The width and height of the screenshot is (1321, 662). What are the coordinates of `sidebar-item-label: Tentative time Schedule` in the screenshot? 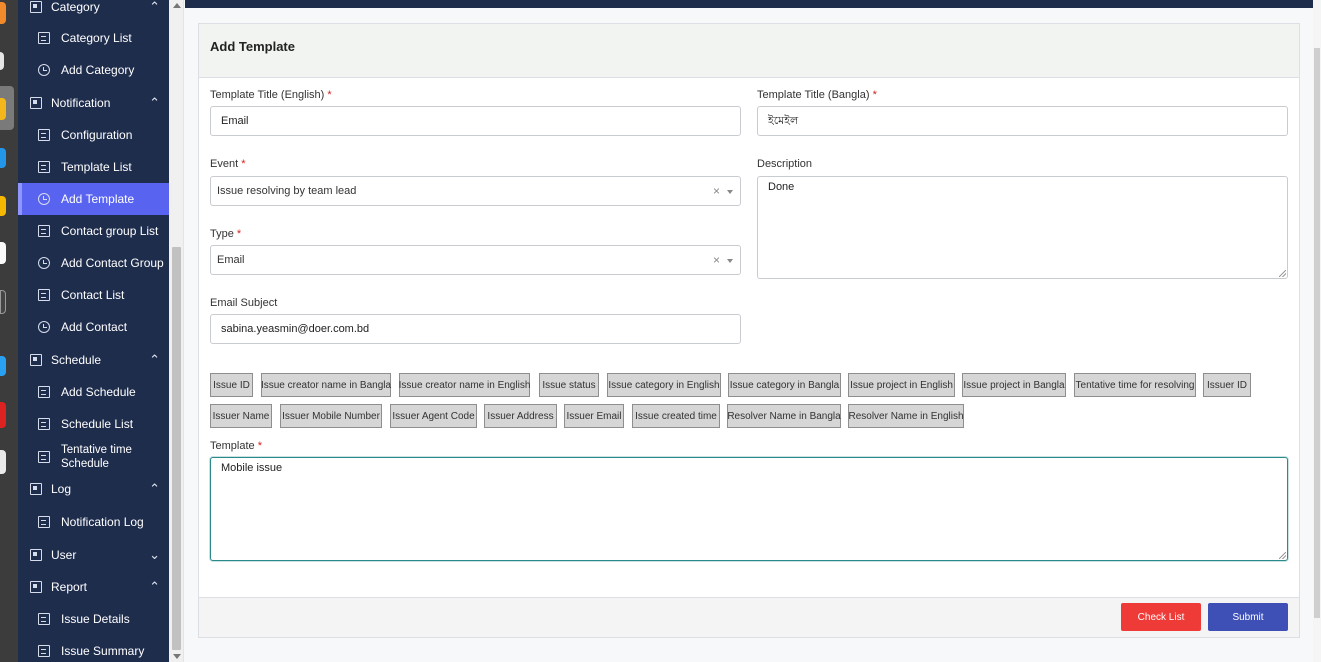 It's located at (96, 456).